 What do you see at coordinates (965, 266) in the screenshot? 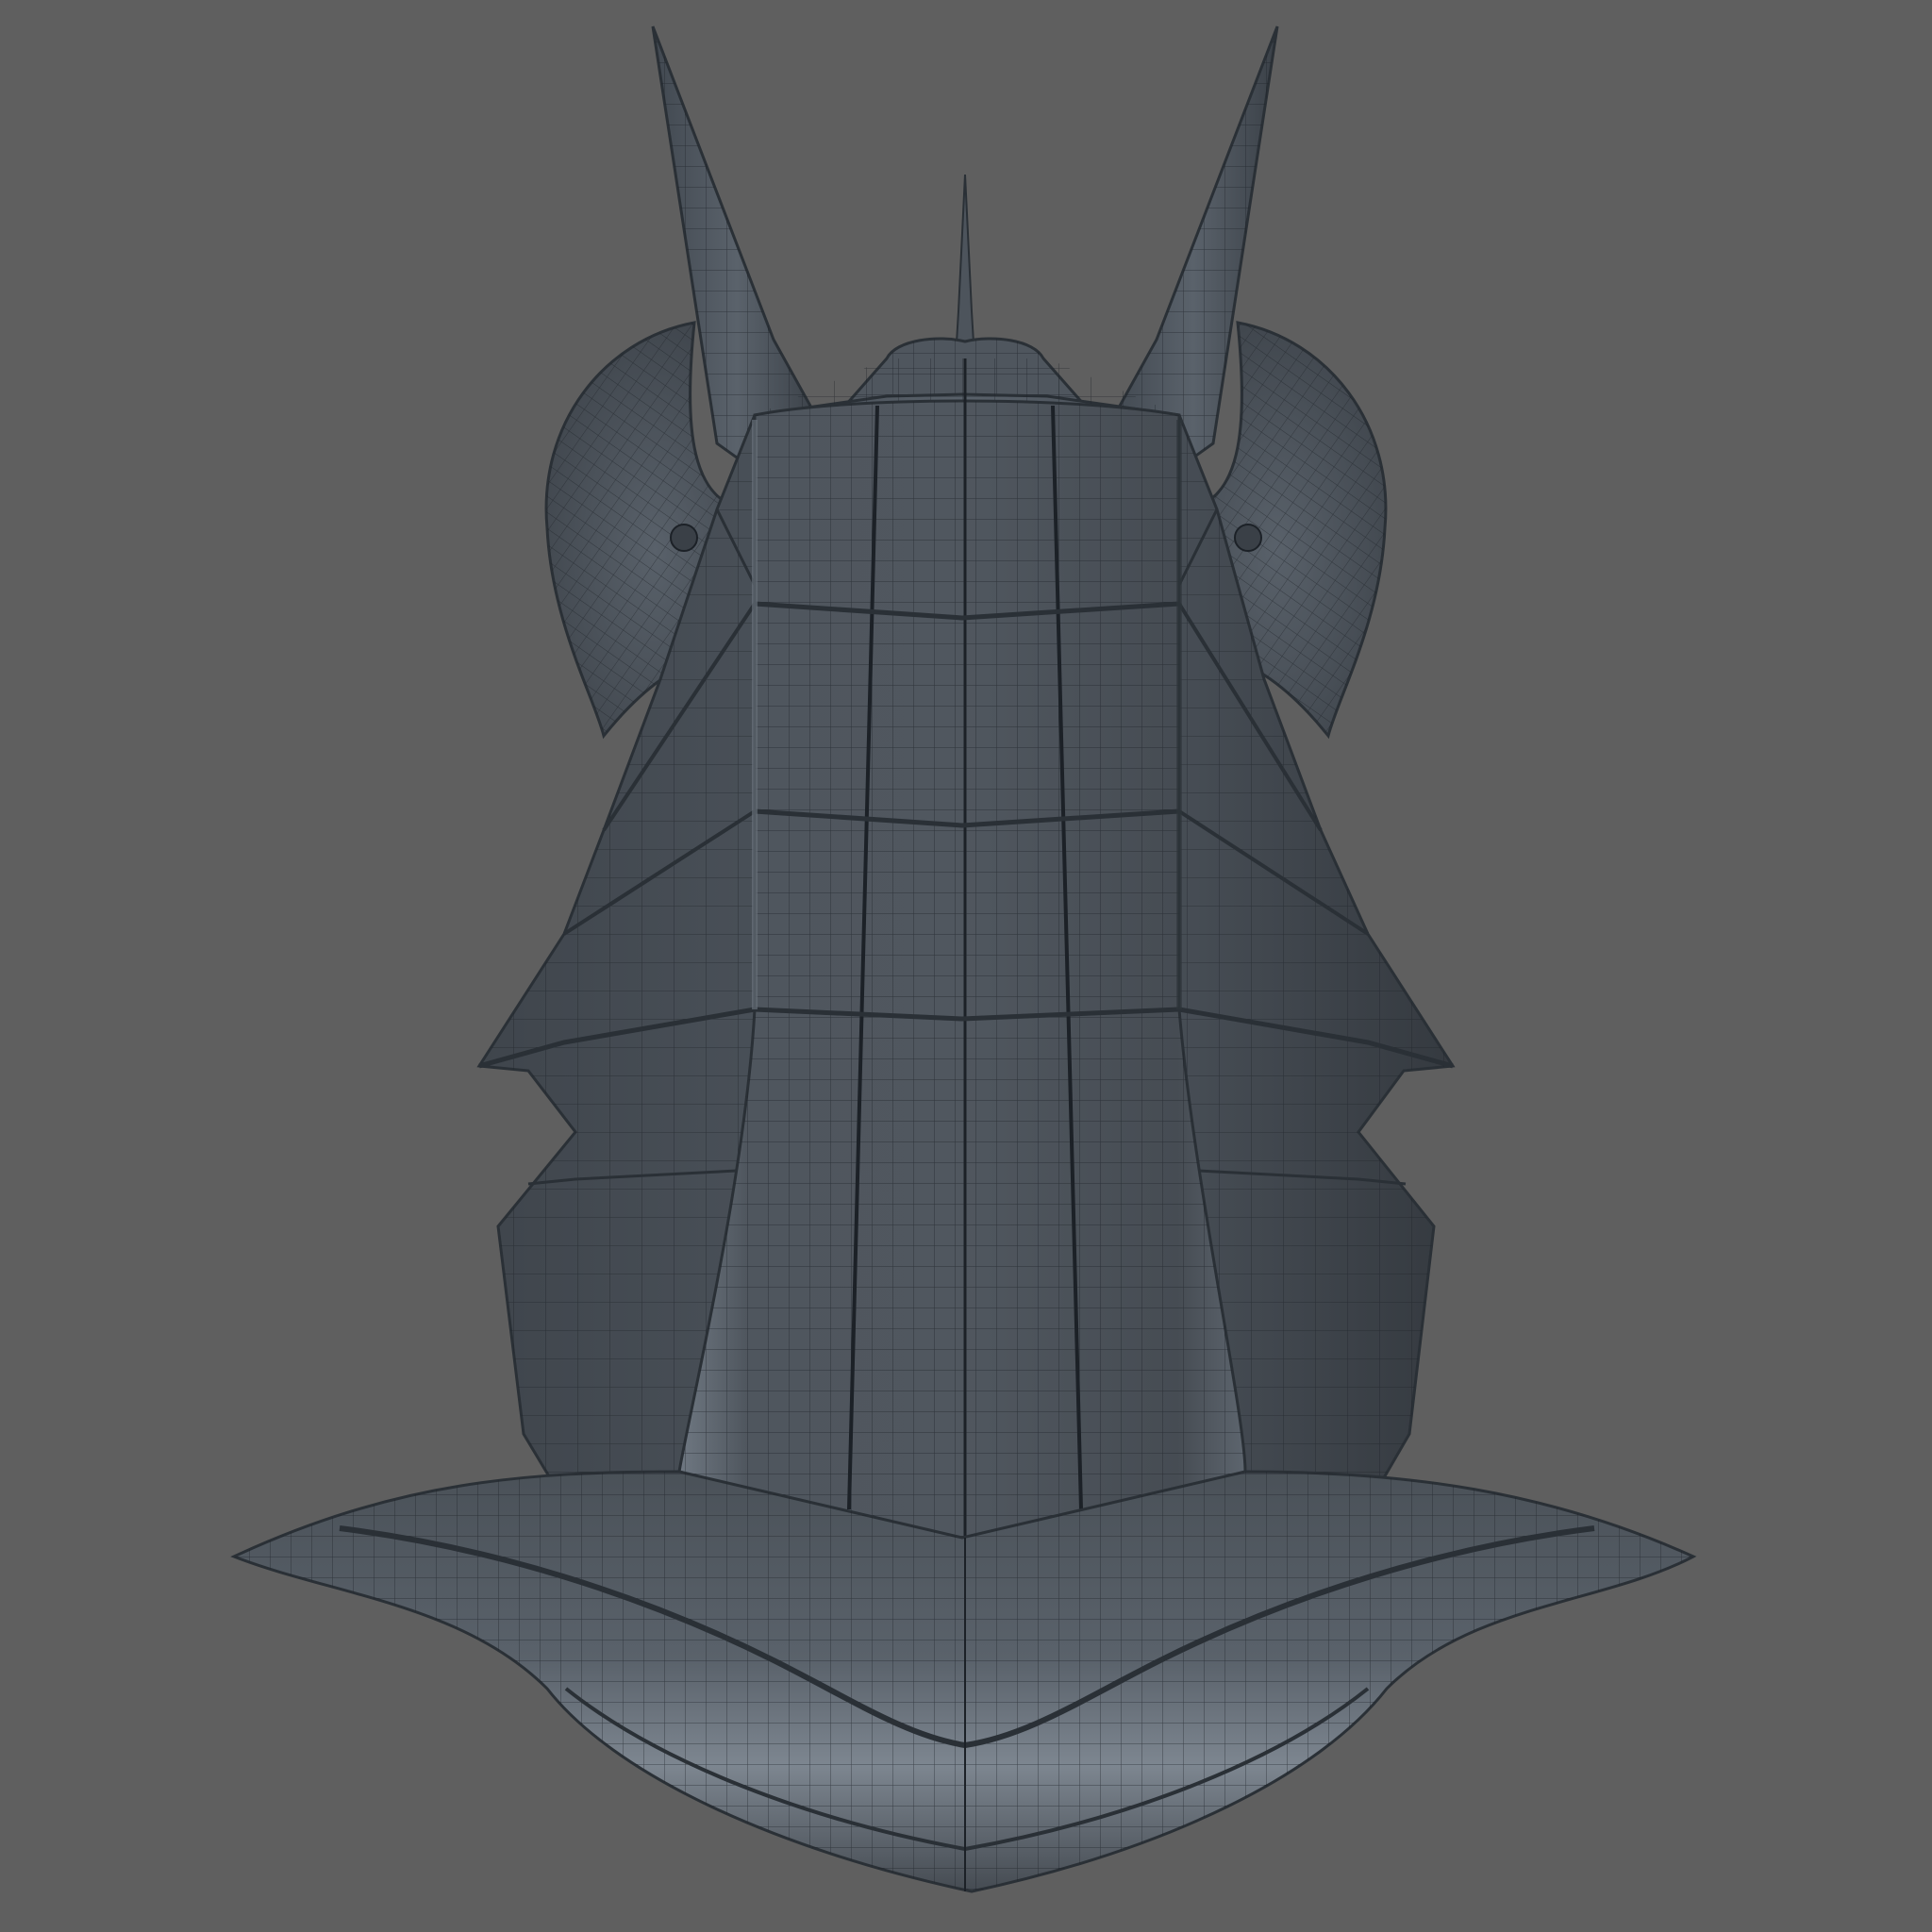
I see `center-spike` at bounding box center [965, 266].